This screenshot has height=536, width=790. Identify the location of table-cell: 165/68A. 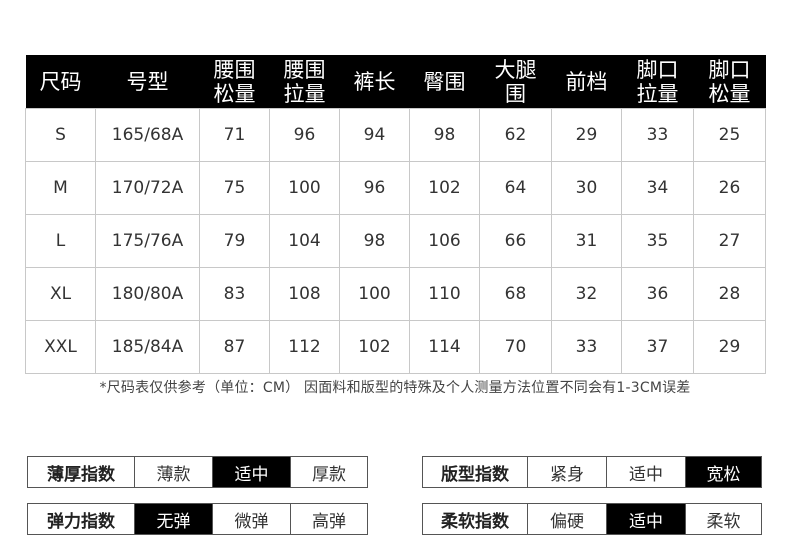
(147, 135).